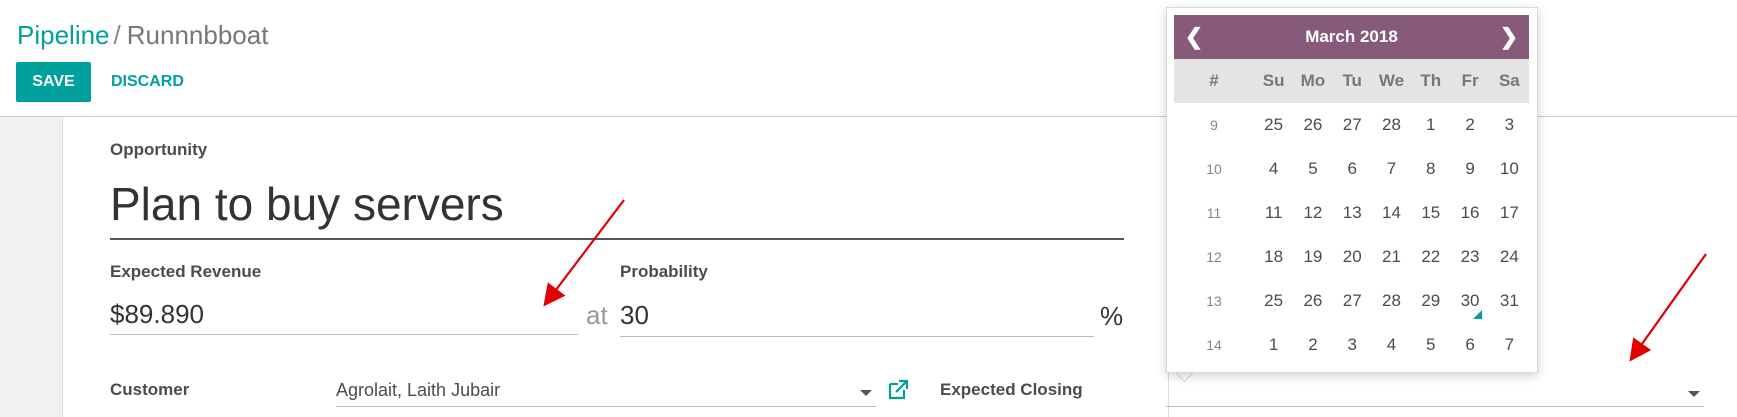 The height and width of the screenshot is (417, 1737). Describe the element at coordinates (307, 204) in the screenshot. I see `opportunity-title-input: Plan to buy servers` at that location.